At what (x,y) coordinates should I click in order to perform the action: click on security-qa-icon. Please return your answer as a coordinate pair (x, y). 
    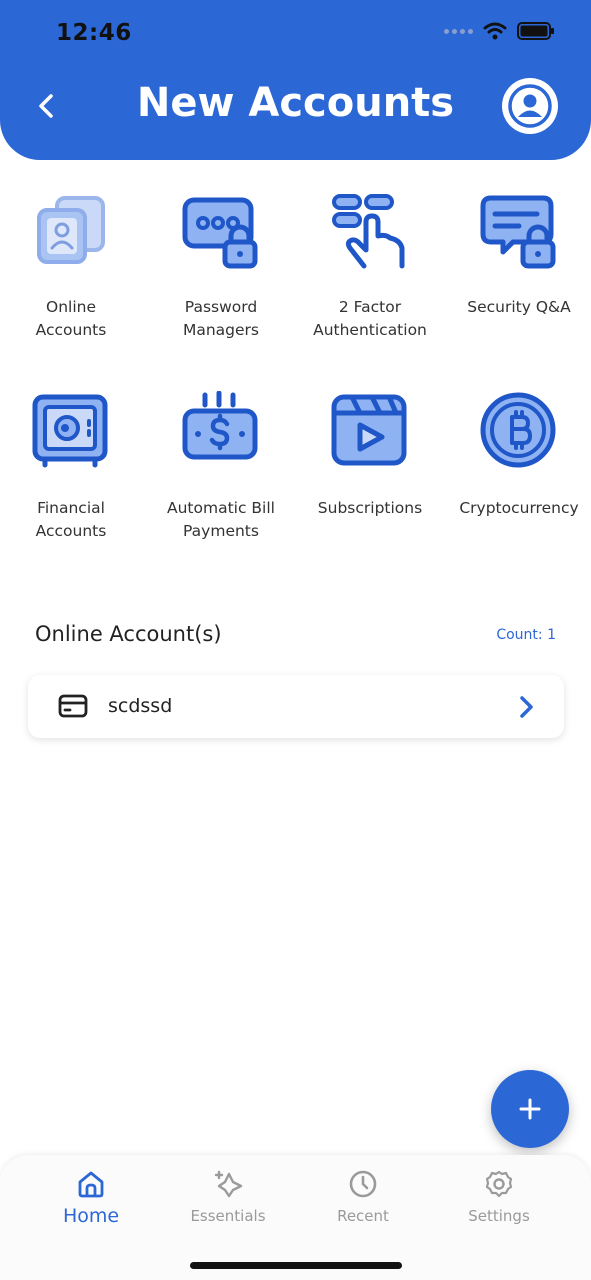
    Looking at the image, I should click on (519, 230).